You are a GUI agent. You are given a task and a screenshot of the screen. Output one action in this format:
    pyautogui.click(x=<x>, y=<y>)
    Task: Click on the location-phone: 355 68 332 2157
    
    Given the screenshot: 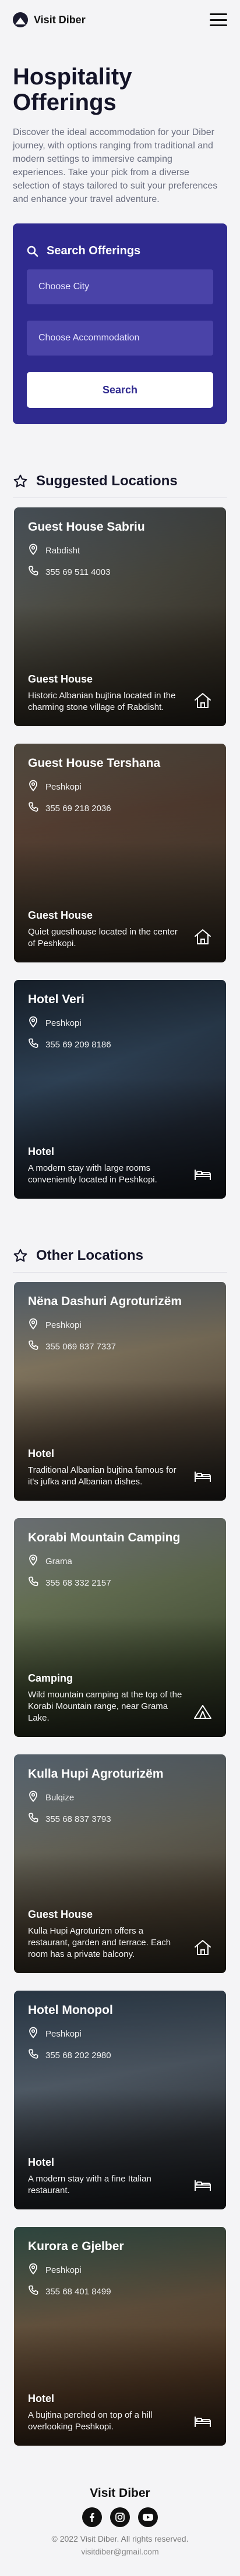 What is the action you would take?
    pyautogui.click(x=78, y=1583)
    